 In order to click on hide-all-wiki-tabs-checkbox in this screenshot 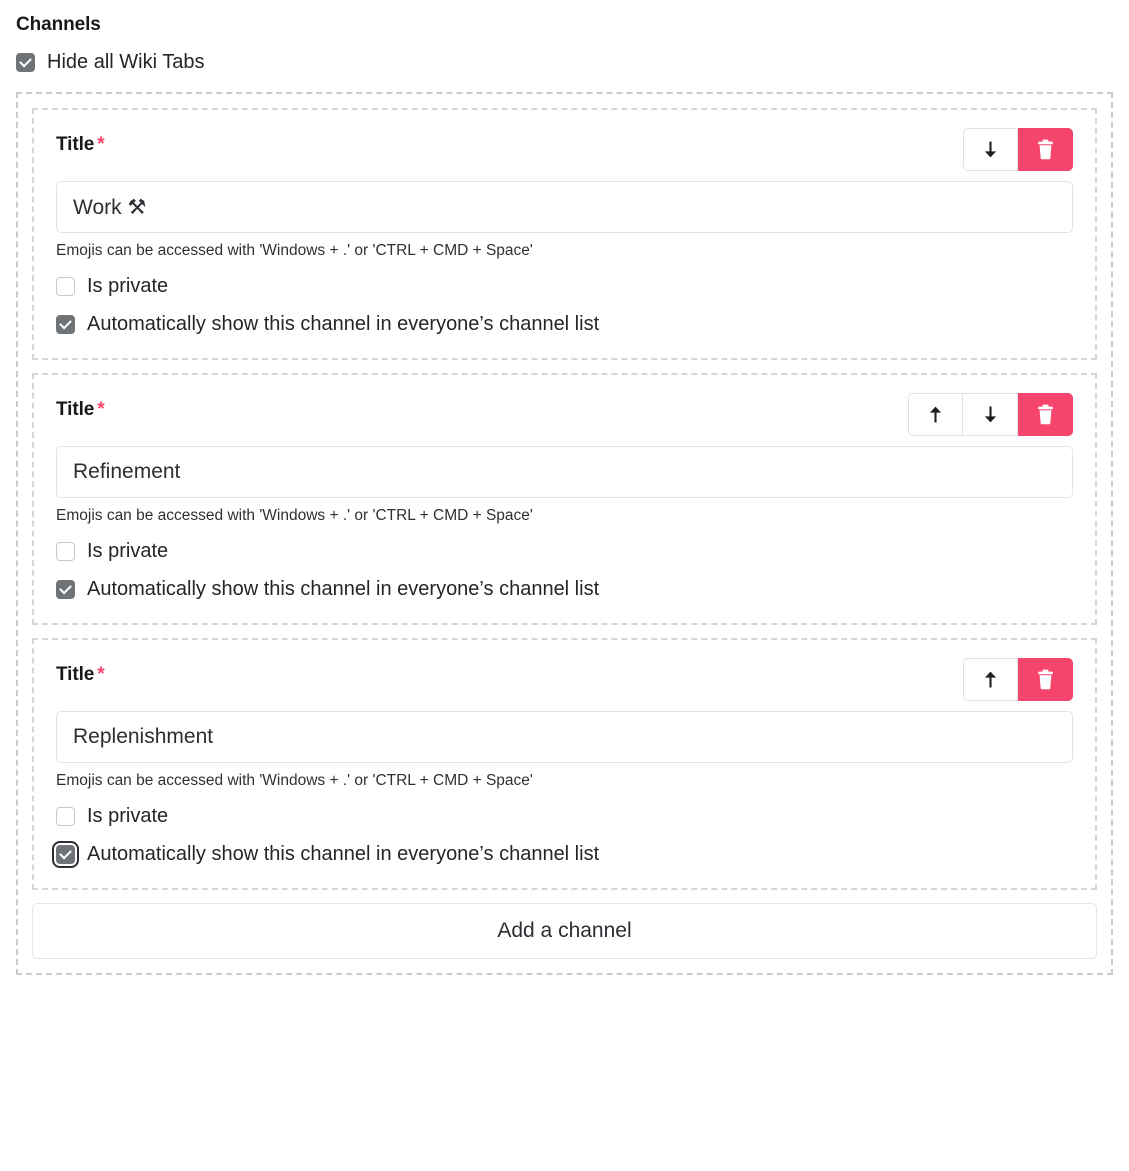, I will do `click(25, 62)`.